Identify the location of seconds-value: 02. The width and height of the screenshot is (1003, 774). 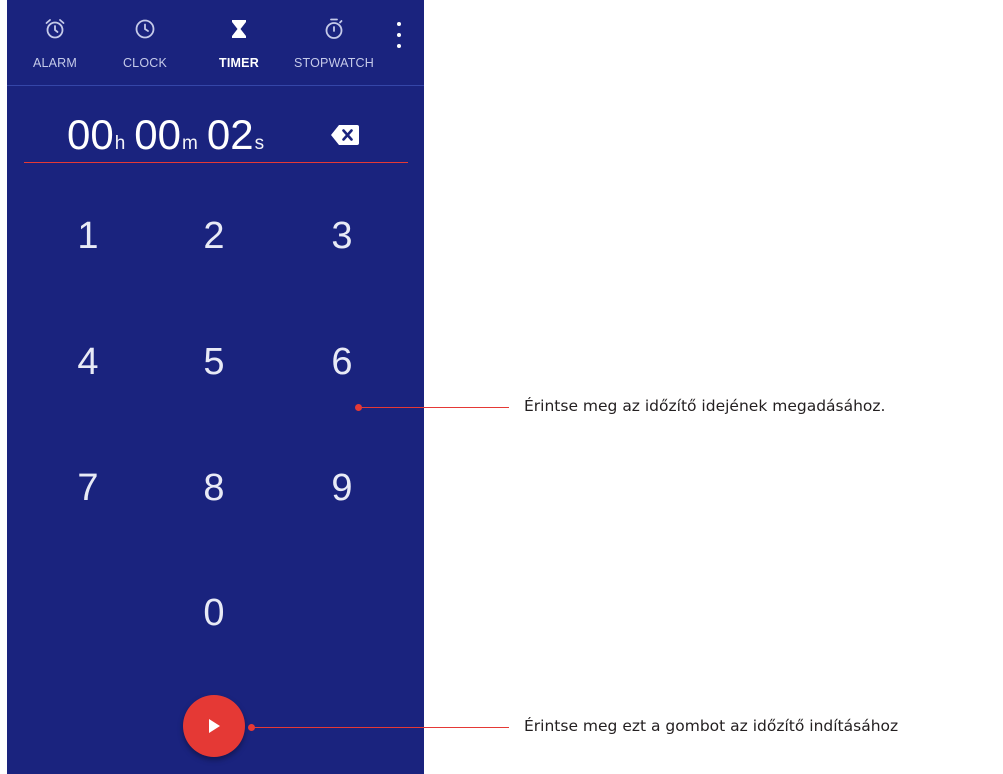
(230, 134).